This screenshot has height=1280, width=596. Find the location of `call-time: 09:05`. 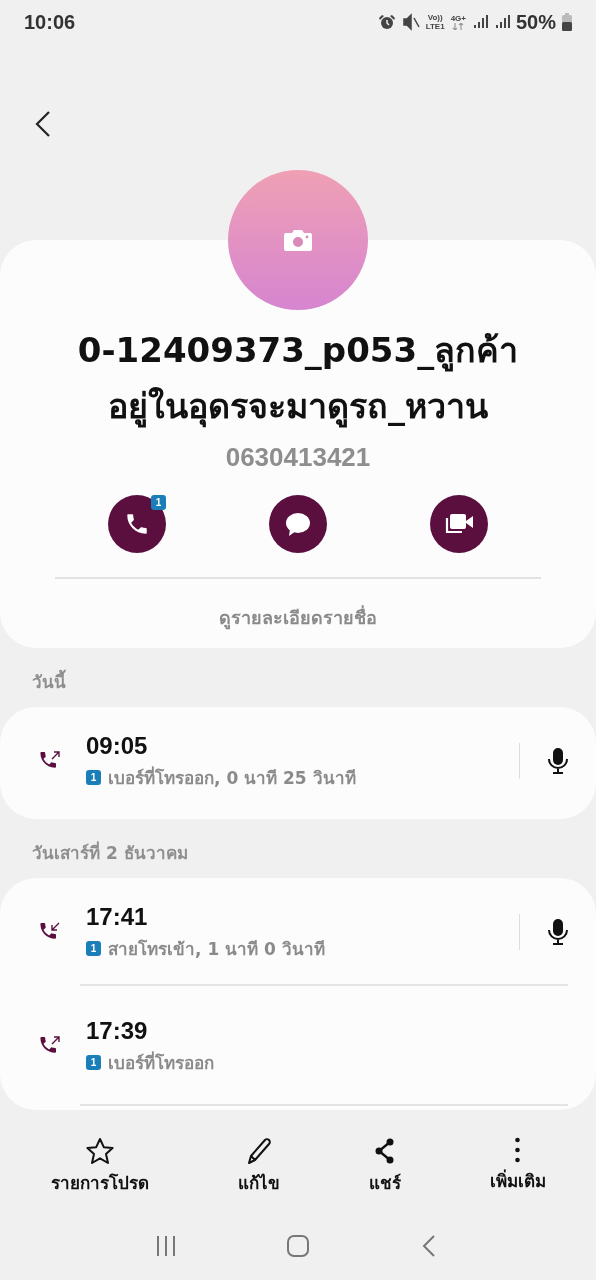

call-time: 09:05 is located at coordinates (117, 745).